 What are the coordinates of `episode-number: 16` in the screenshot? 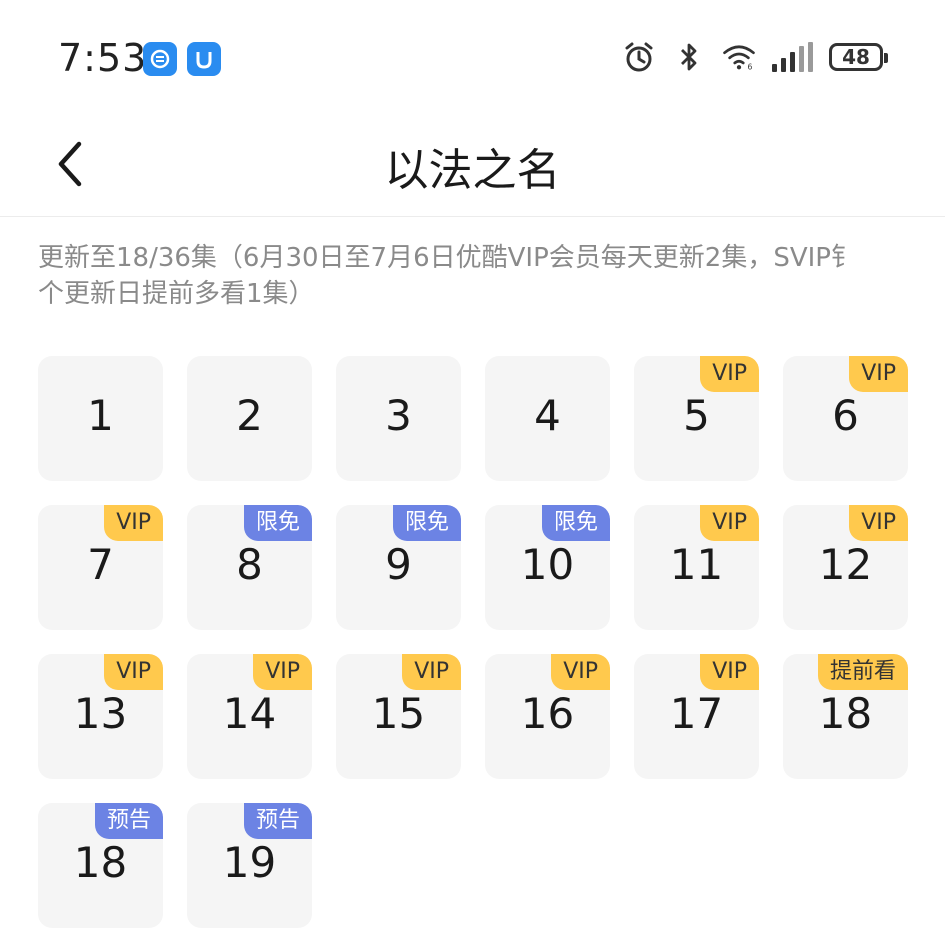 It's located at (547, 713).